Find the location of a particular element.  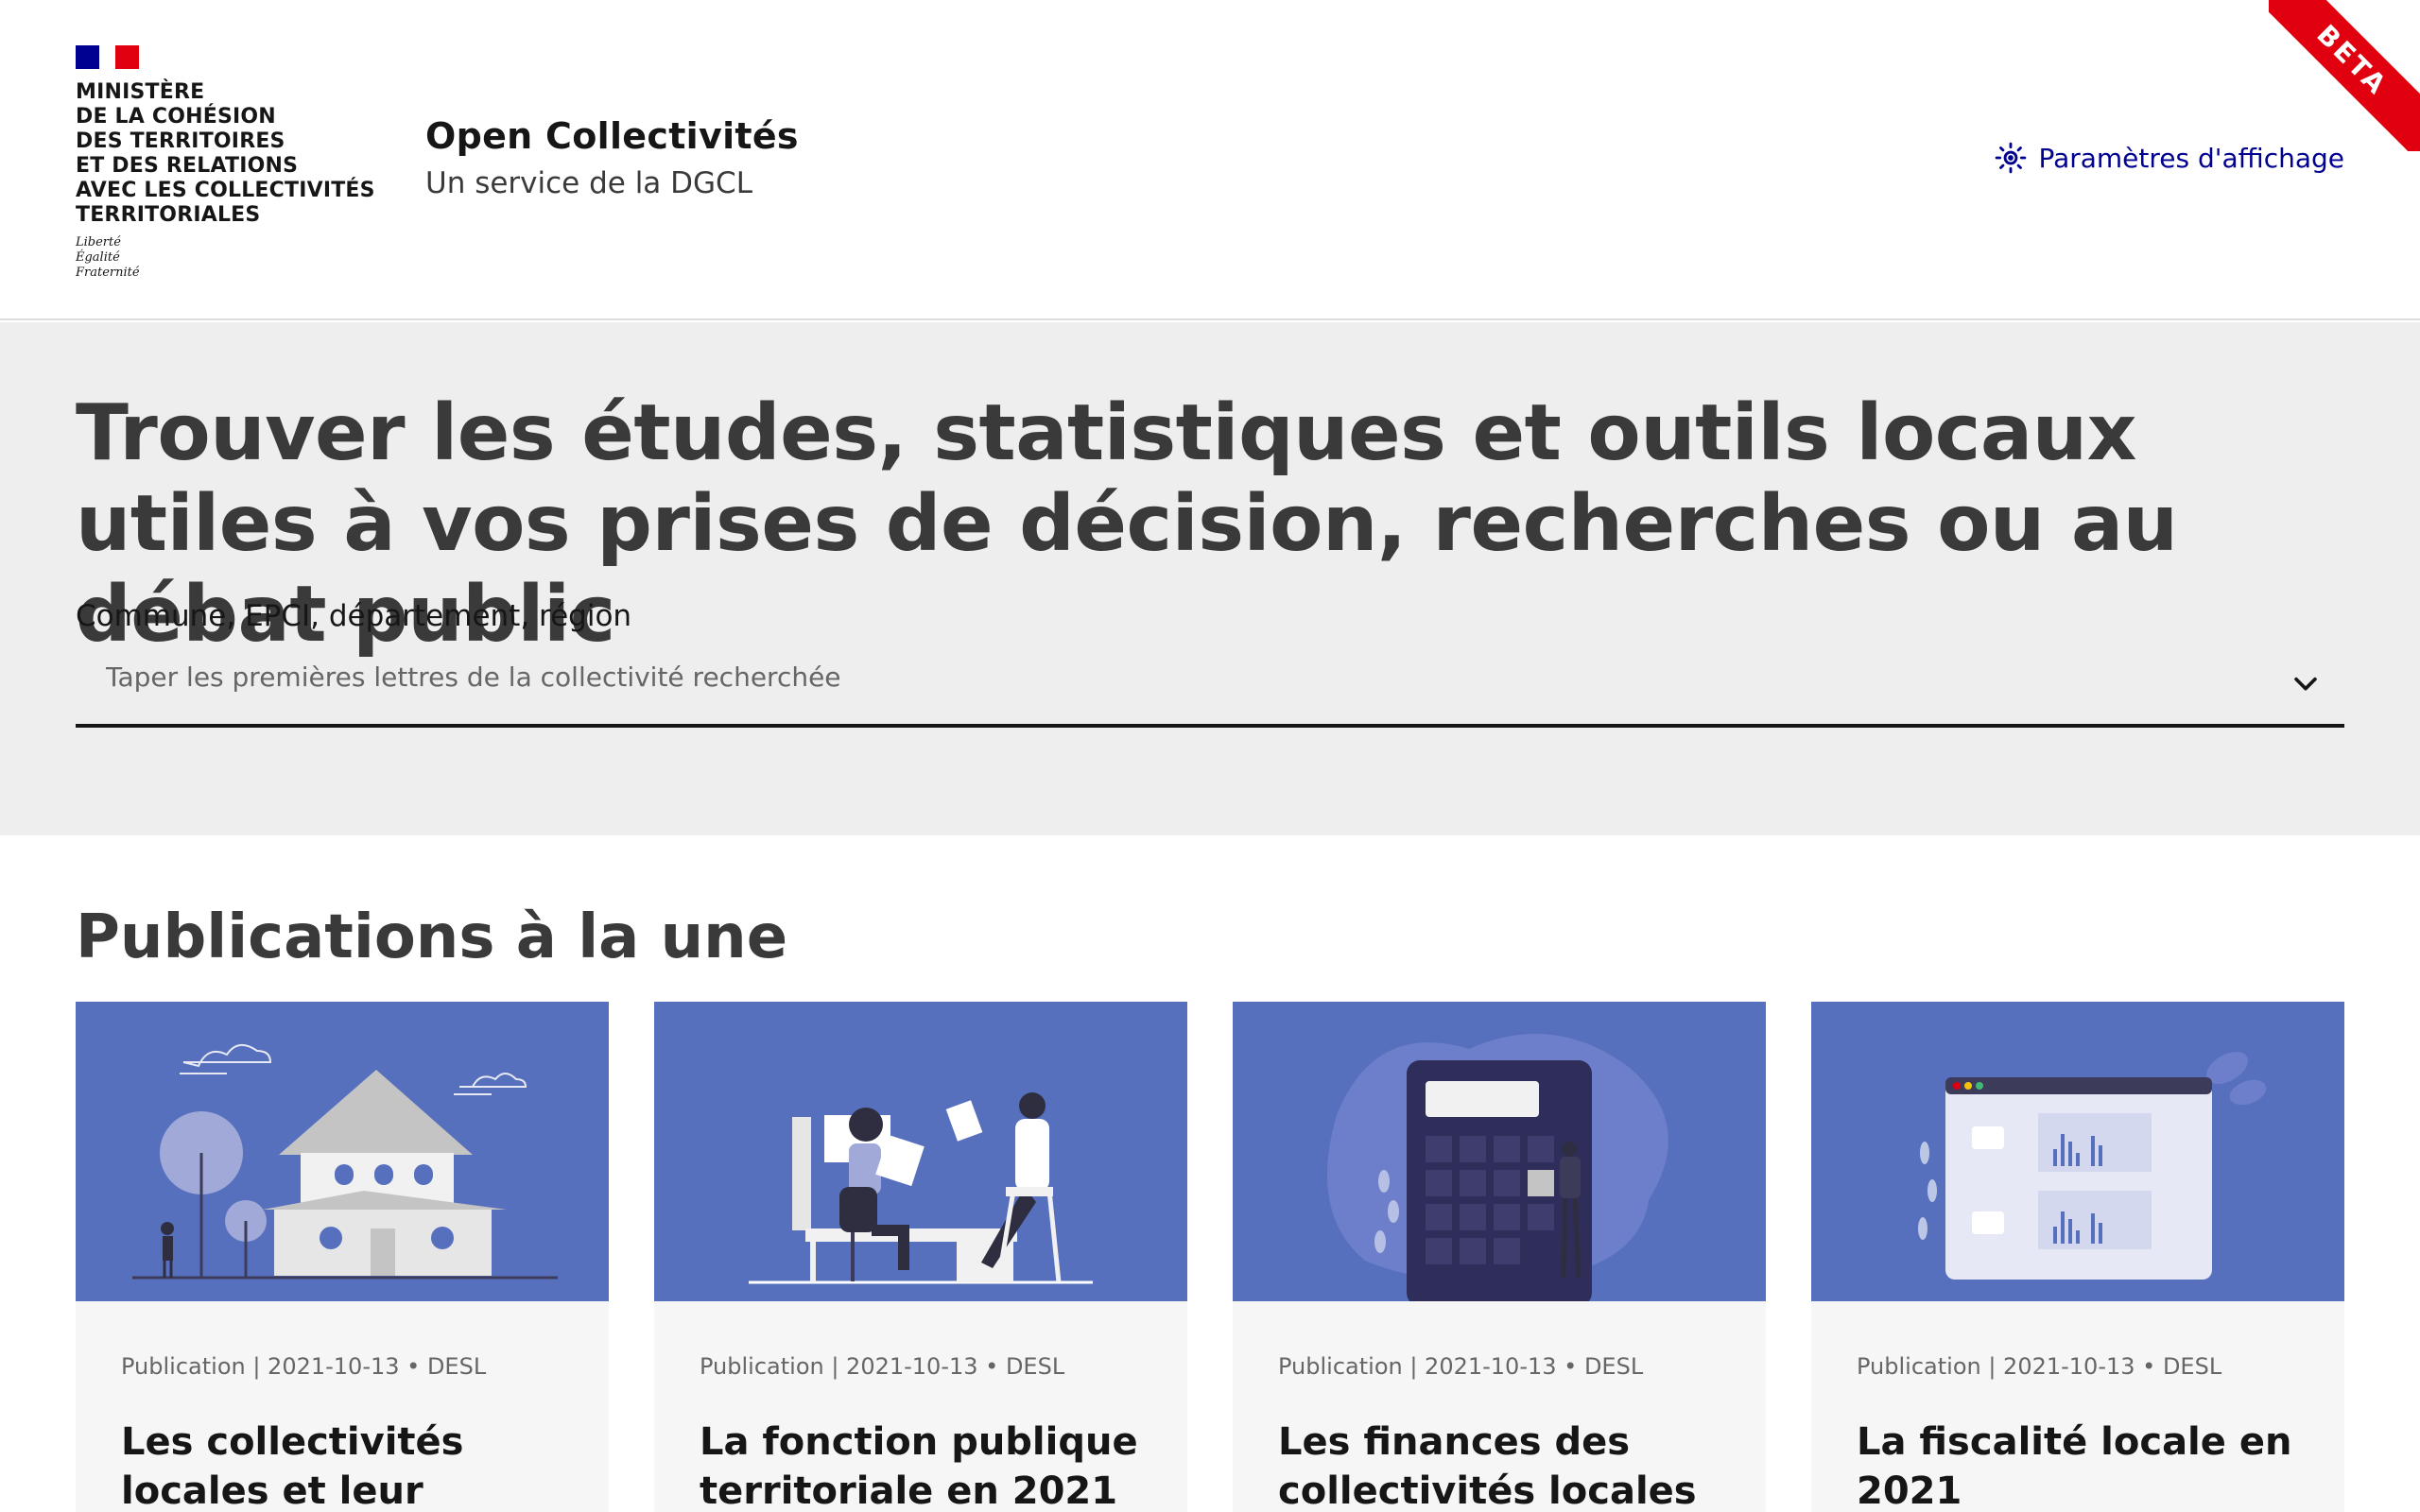

house-illustration is located at coordinates (342, 1151).